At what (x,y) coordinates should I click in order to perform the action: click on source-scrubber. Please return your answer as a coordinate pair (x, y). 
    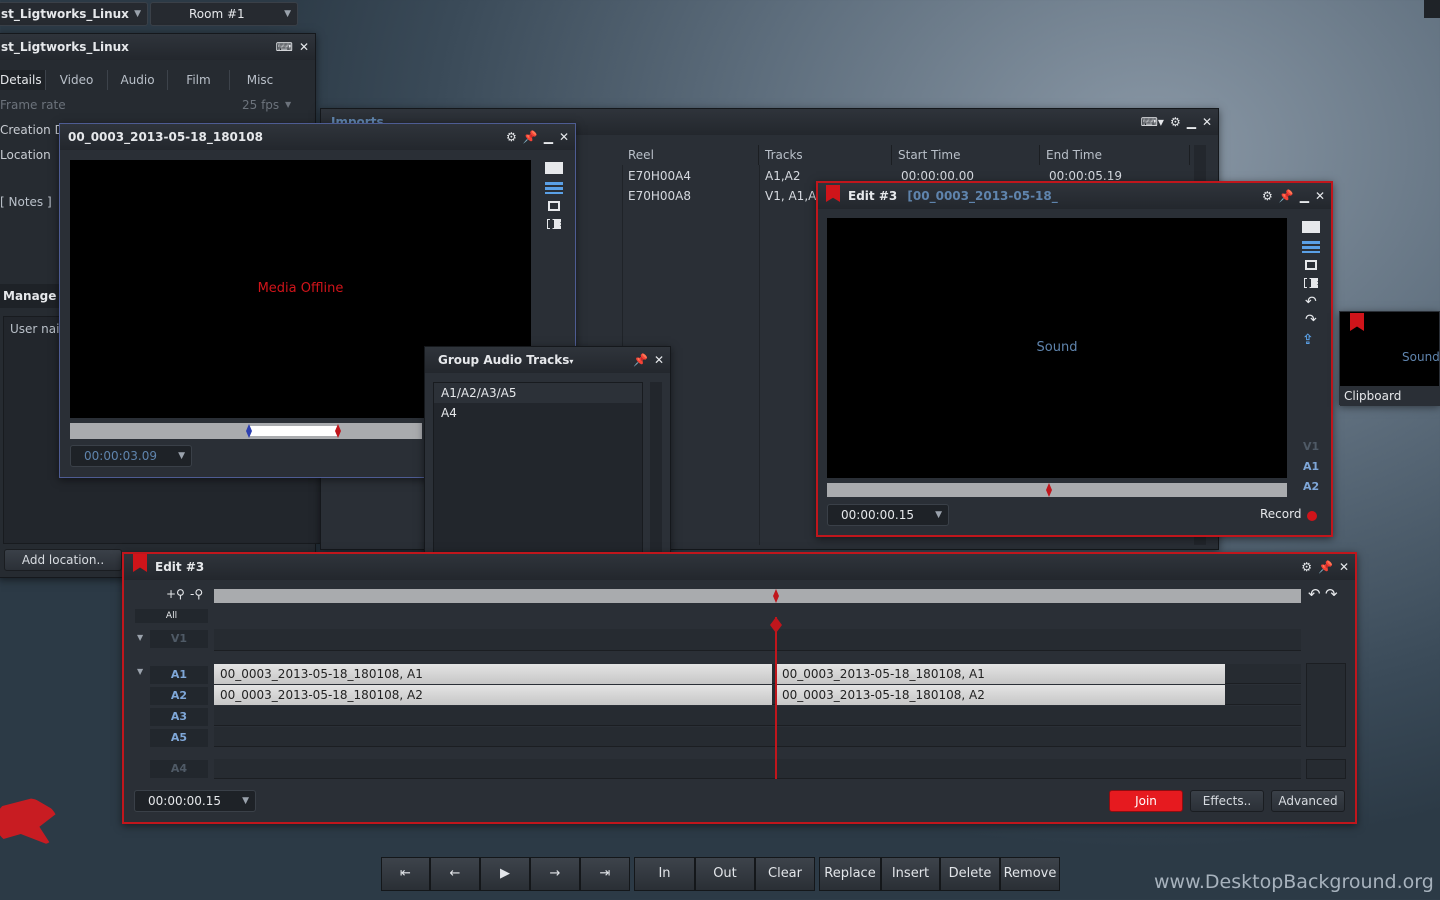
    Looking at the image, I should click on (246, 431).